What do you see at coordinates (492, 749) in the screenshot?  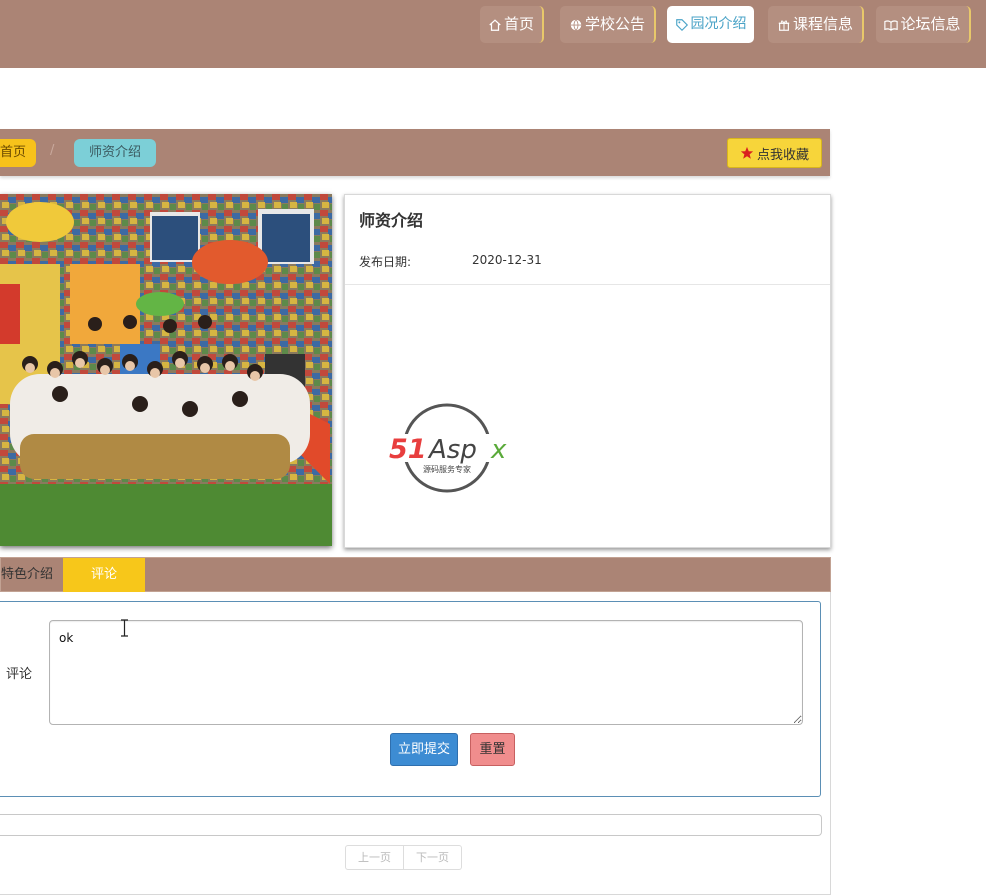 I see `reset-button: 重置` at bounding box center [492, 749].